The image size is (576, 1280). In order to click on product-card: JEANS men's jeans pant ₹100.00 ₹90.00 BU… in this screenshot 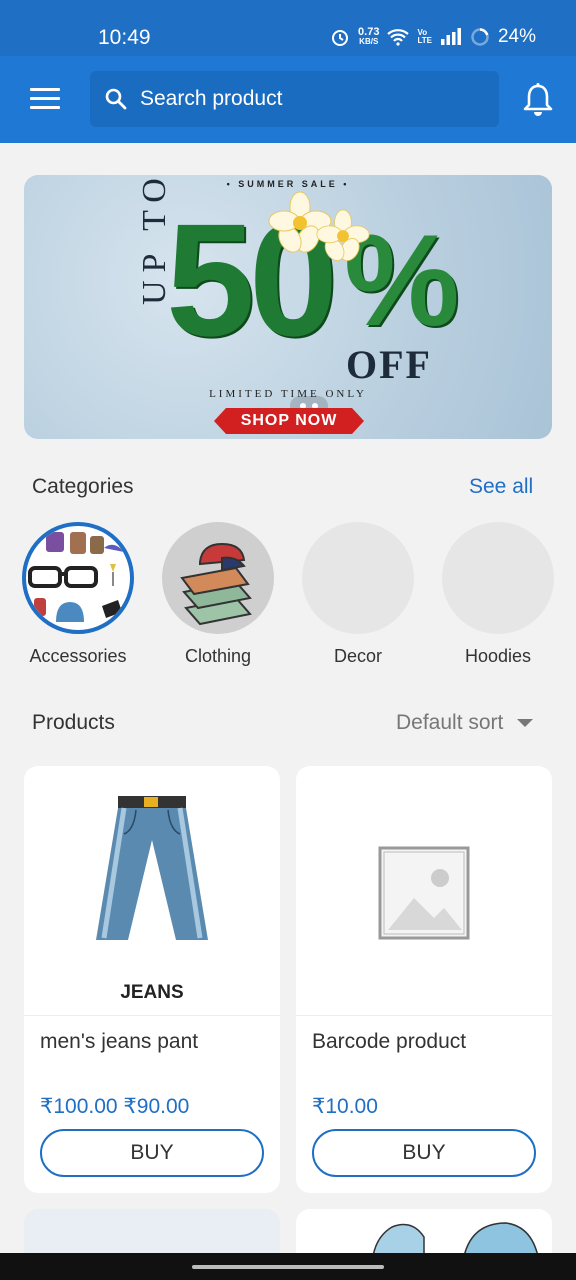, I will do `click(152, 979)`.